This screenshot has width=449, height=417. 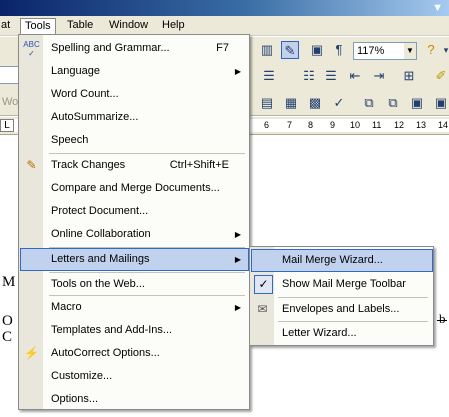 I want to click on toolbar-icon-5: ⧉, so click(x=369, y=103).